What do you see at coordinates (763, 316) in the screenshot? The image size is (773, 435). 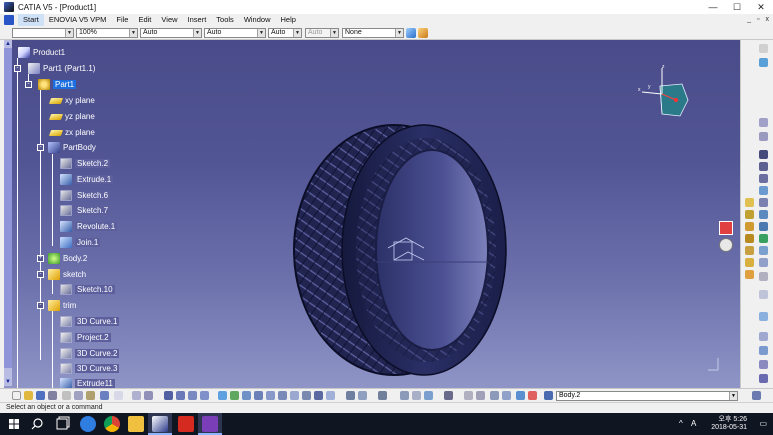 I see `analysis-tool-icon` at bounding box center [763, 316].